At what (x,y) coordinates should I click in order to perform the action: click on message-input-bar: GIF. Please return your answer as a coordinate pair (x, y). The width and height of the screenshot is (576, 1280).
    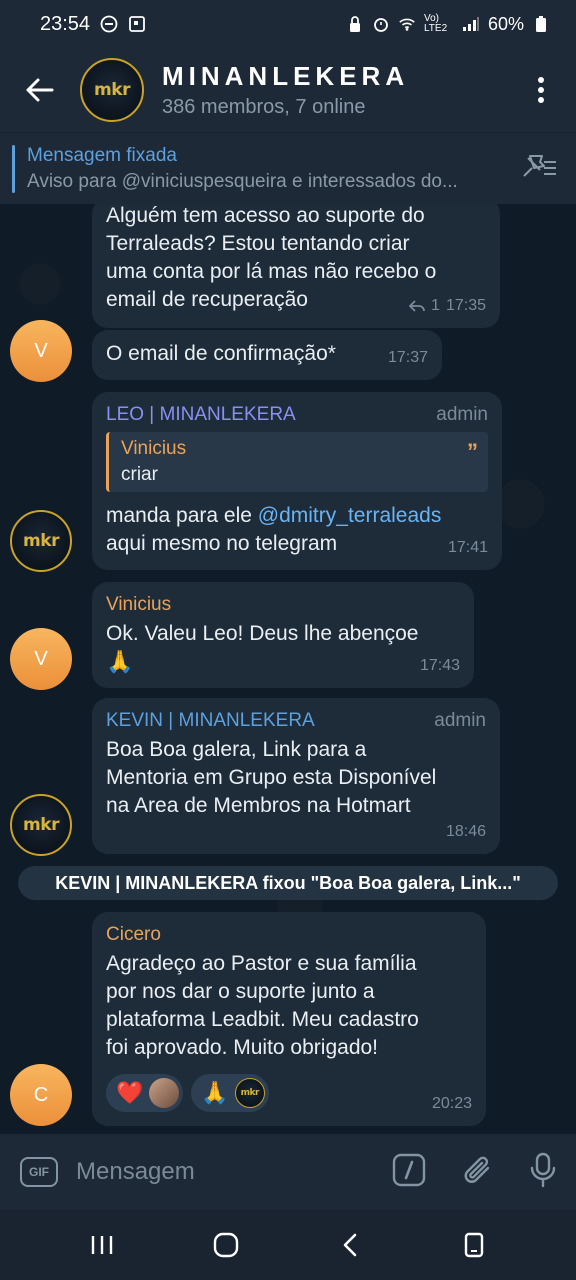
    Looking at the image, I should click on (288, 1172).